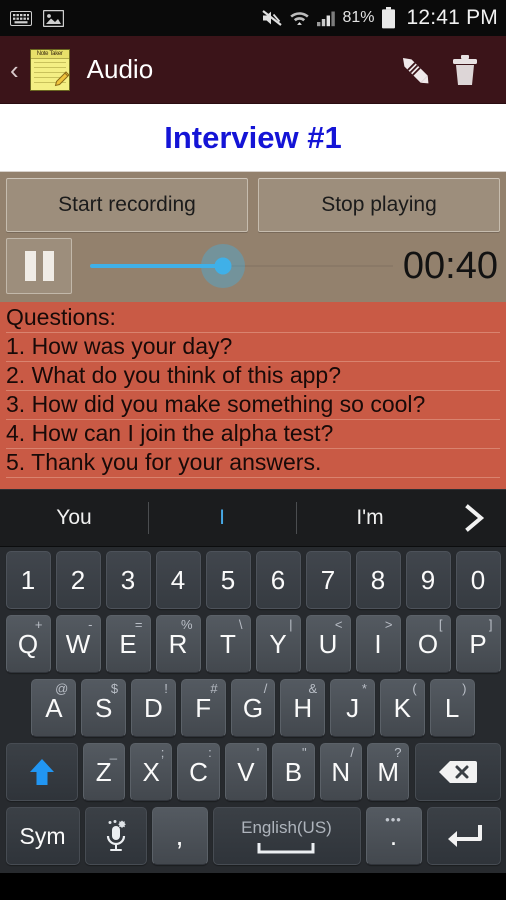 The height and width of the screenshot is (900, 506). I want to click on suggestion-expand-button, so click(475, 518).